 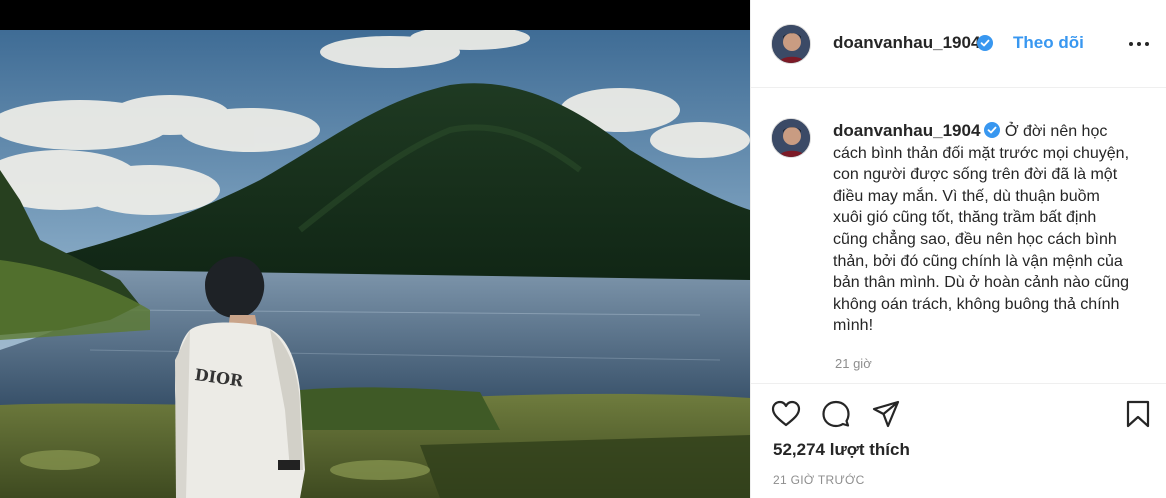 What do you see at coordinates (1048, 43) in the screenshot?
I see `follow-button: Theo dõi` at bounding box center [1048, 43].